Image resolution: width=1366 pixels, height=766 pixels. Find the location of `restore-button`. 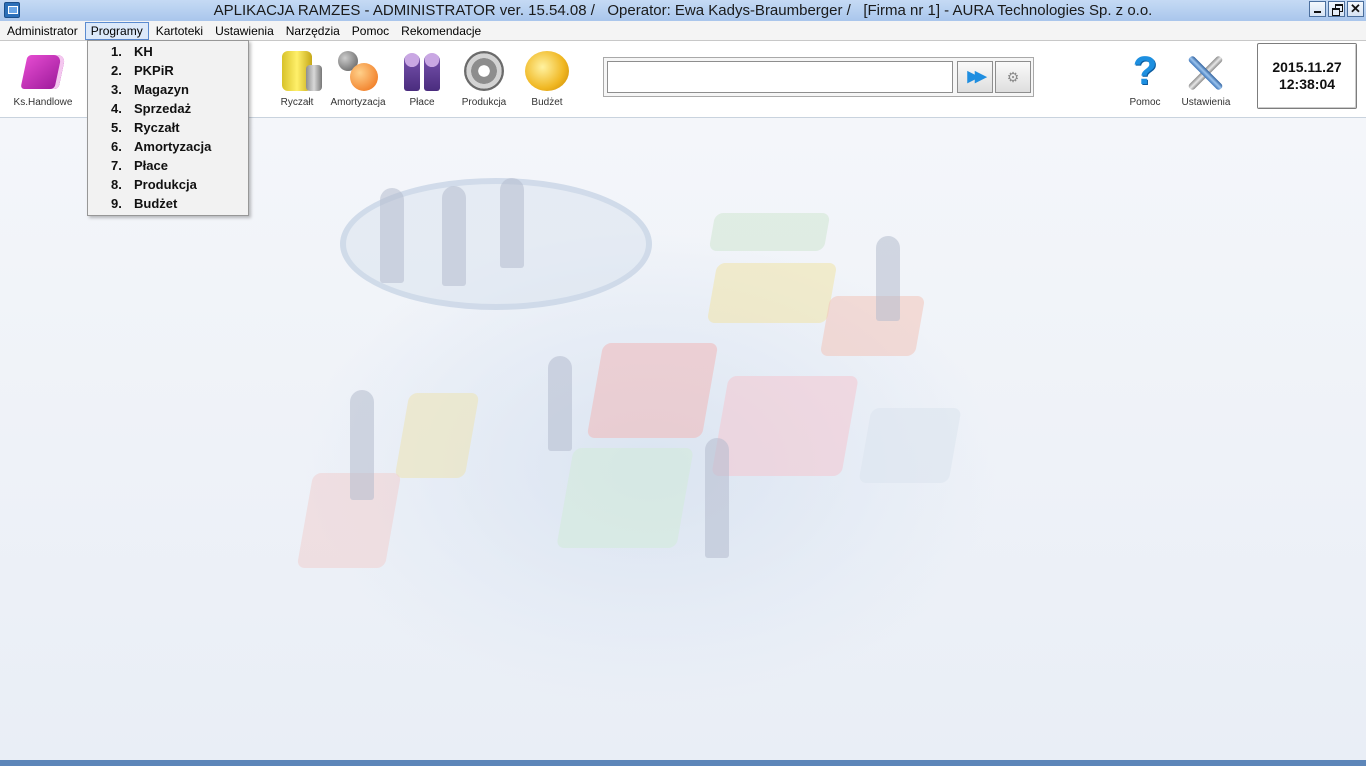

restore-button is located at coordinates (1336, 9).